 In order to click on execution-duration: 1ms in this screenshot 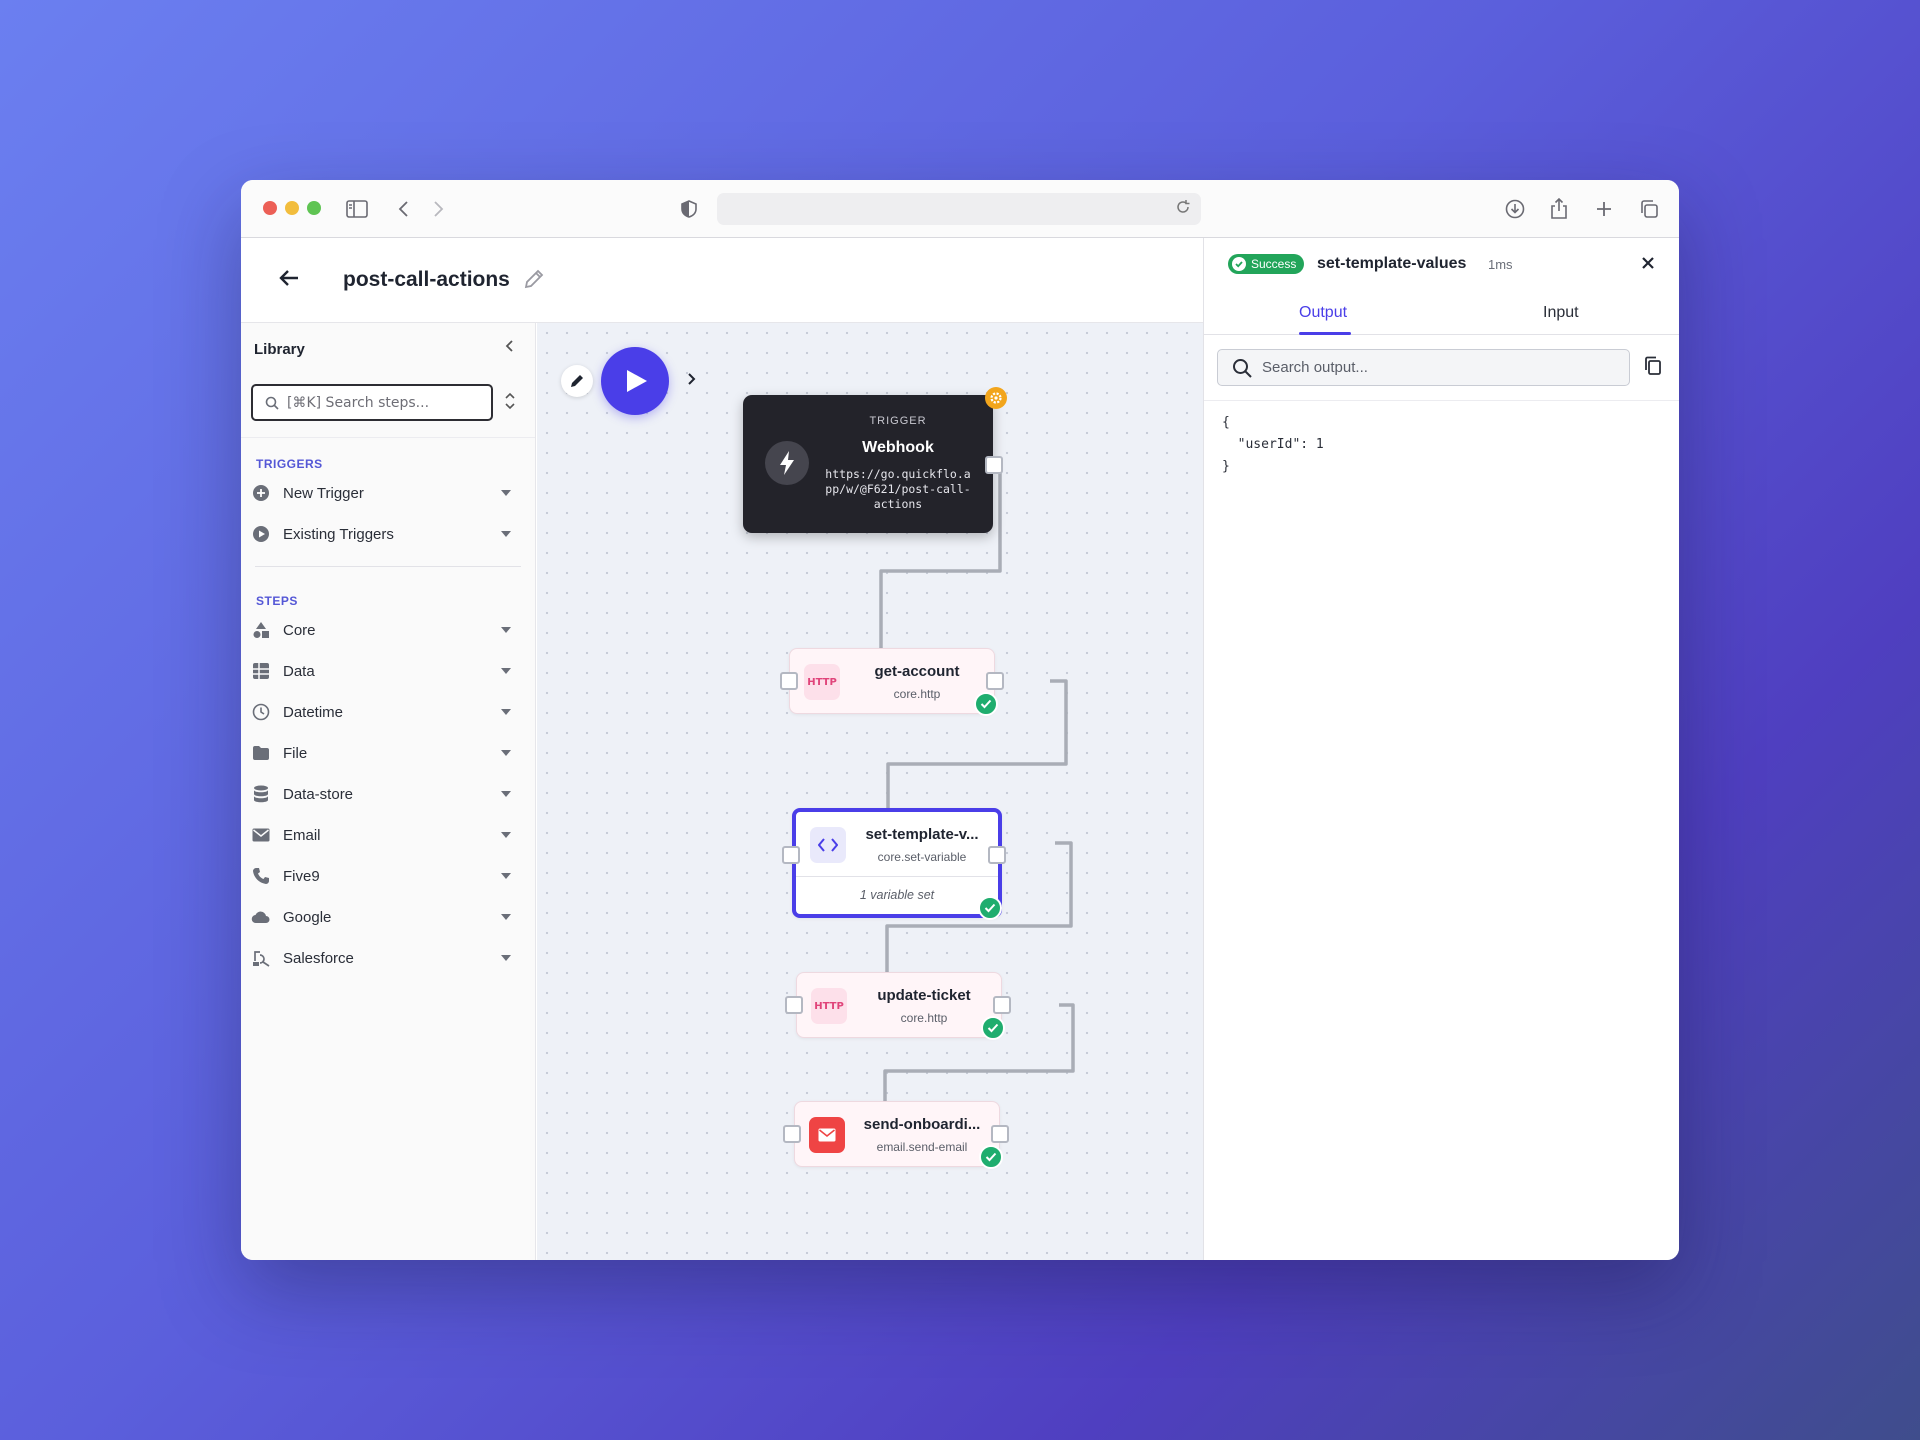, I will do `click(1500, 264)`.